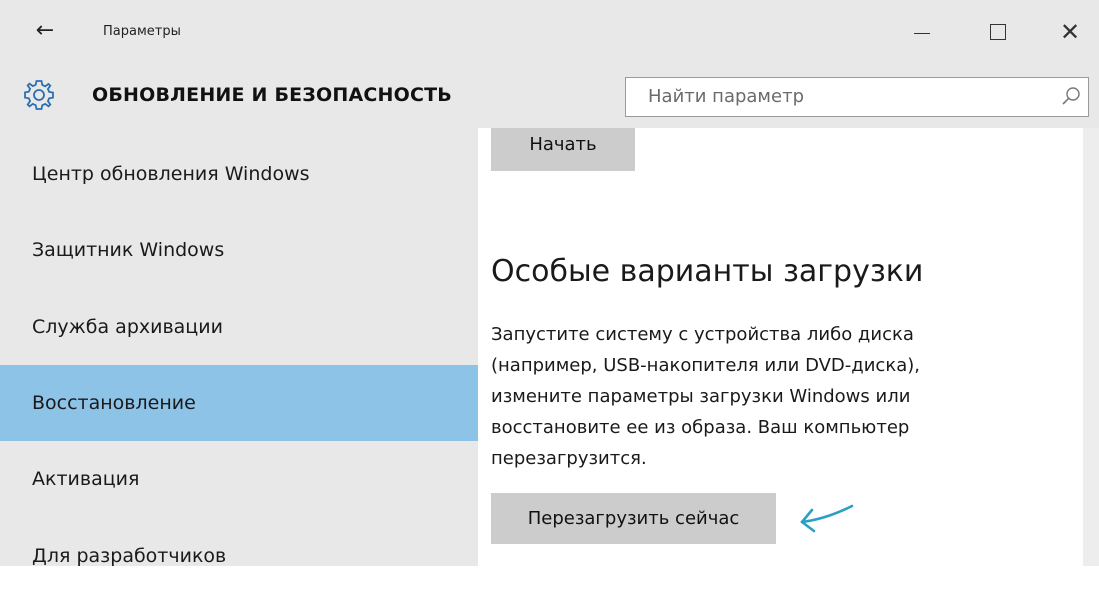  Describe the element at coordinates (239, 250) in the screenshot. I see `sidebar-item-windows-defender: Защитник Windows` at that location.